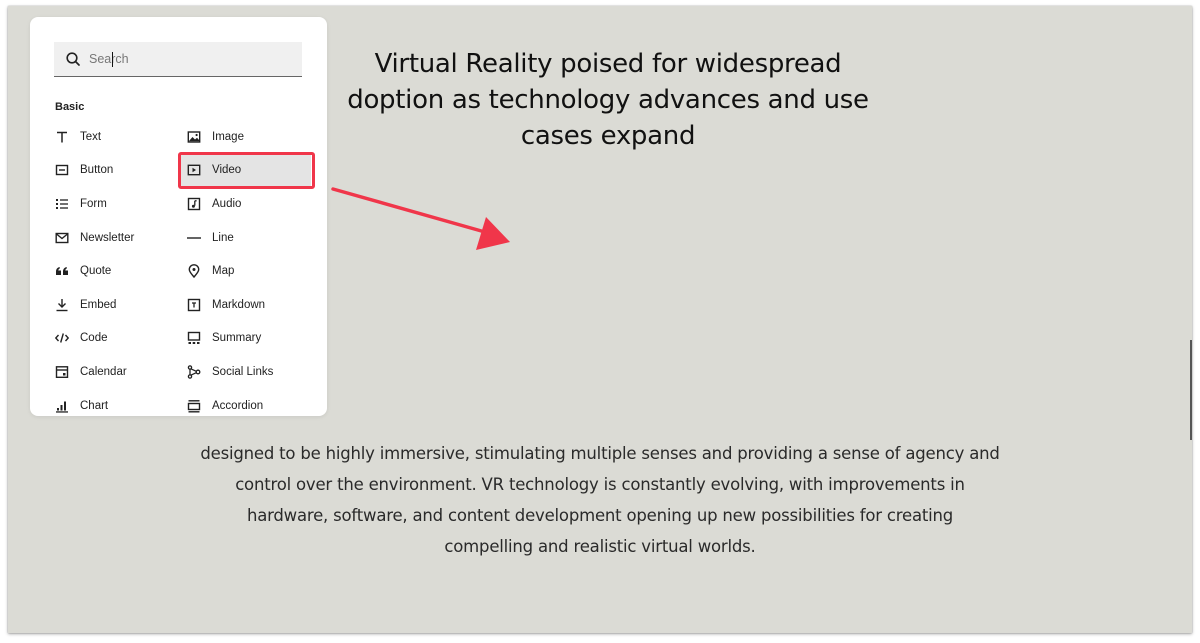 The width and height of the screenshot is (1200, 643). I want to click on headline-line: doption as technology advances and use, so click(608, 100).